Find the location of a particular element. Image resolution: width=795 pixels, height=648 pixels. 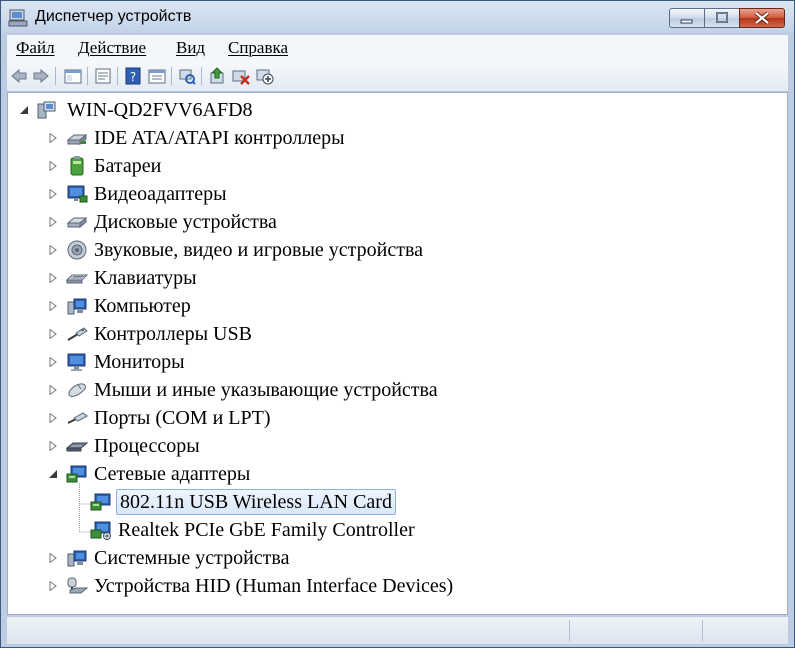

speaker-icon is located at coordinates (77, 250).